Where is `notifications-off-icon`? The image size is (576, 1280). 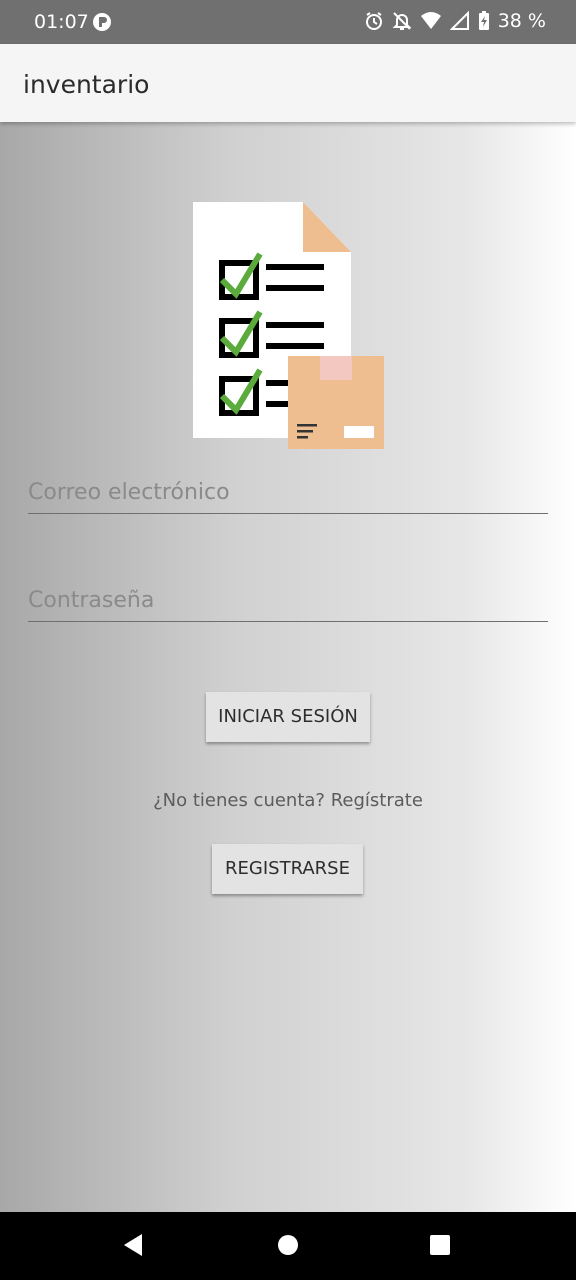
notifications-off-icon is located at coordinates (402, 21).